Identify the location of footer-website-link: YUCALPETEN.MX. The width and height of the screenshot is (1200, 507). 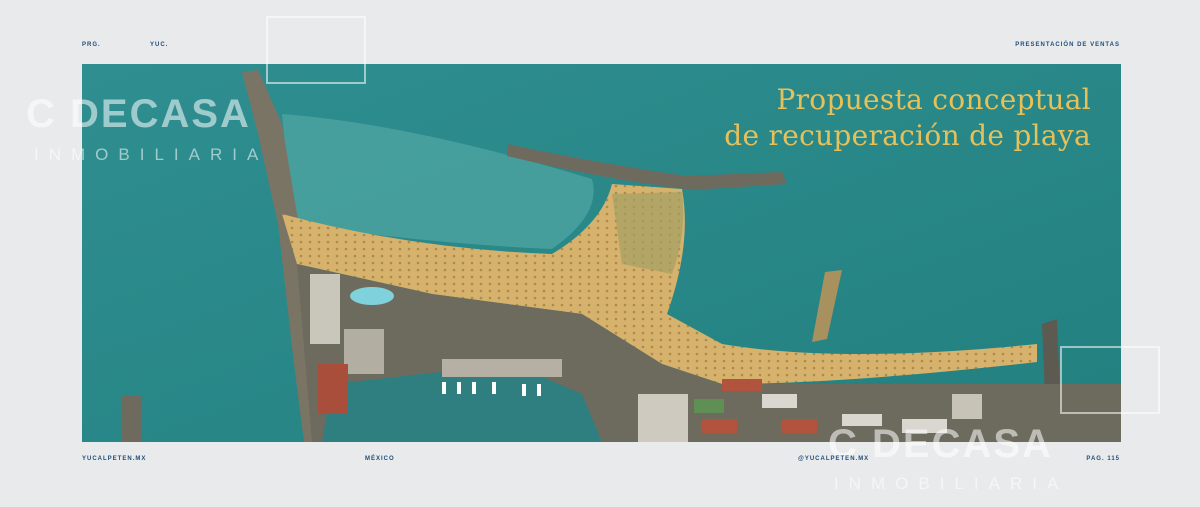
(114, 459).